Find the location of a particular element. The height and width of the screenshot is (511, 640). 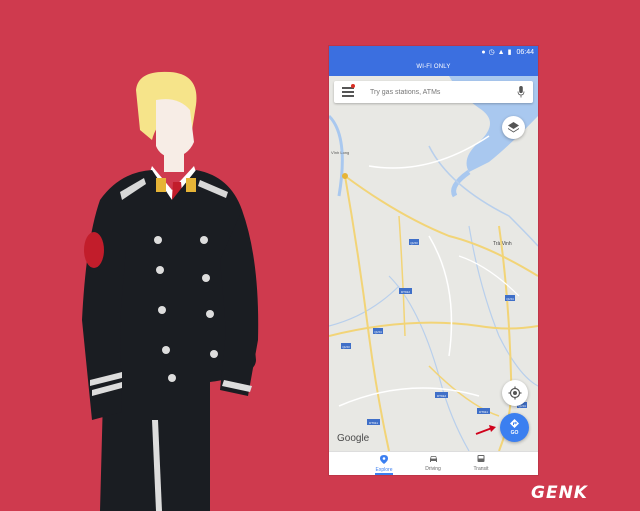

bus-icon is located at coordinates (481, 458).